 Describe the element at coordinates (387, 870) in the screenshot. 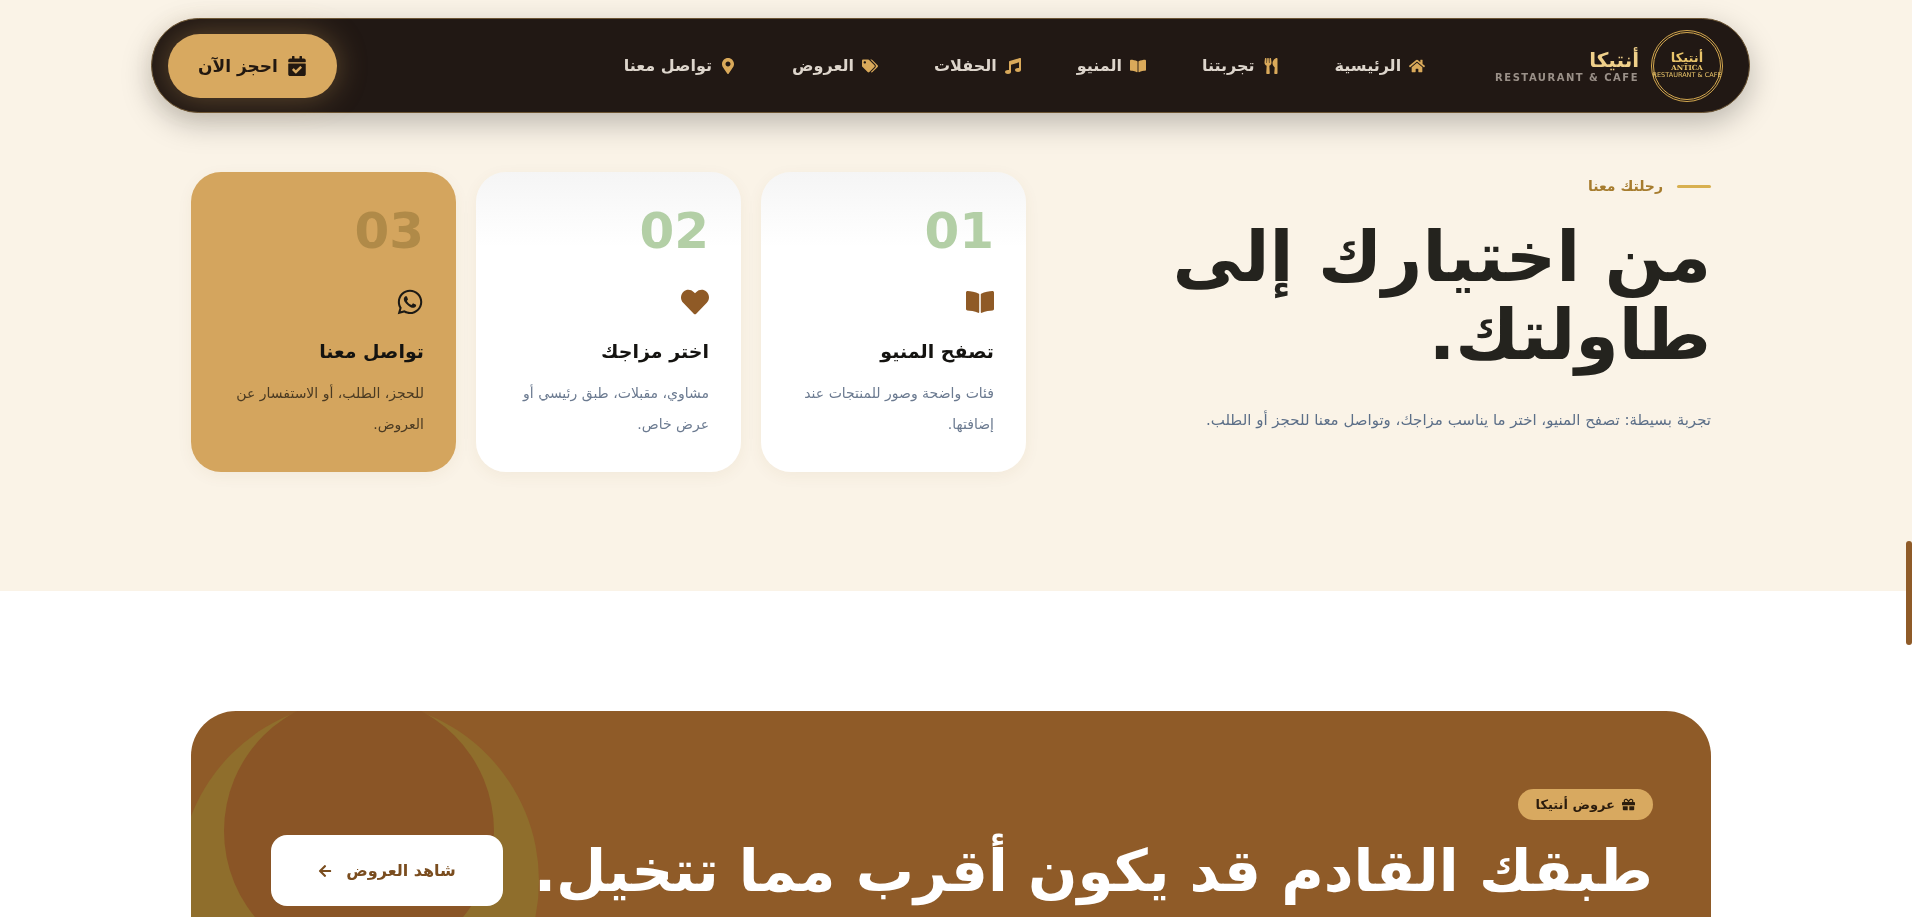

I see `view-offers-button: شاهد العروض` at that location.